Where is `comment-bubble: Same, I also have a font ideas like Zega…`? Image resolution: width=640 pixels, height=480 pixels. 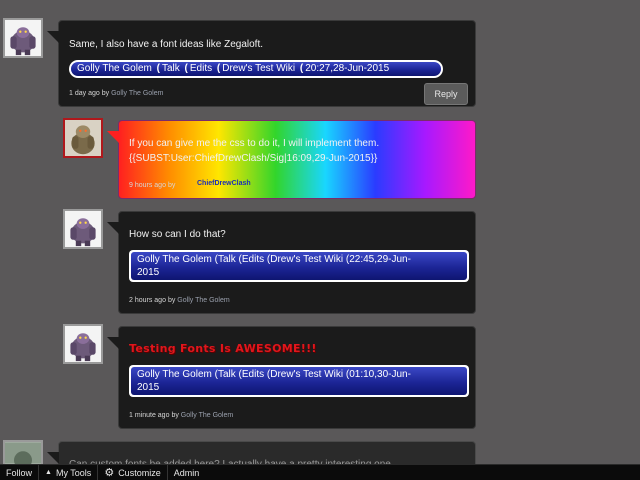
comment-bubble: Same, I also have a font ideas like Zega… is located at coordinates (261, 63).